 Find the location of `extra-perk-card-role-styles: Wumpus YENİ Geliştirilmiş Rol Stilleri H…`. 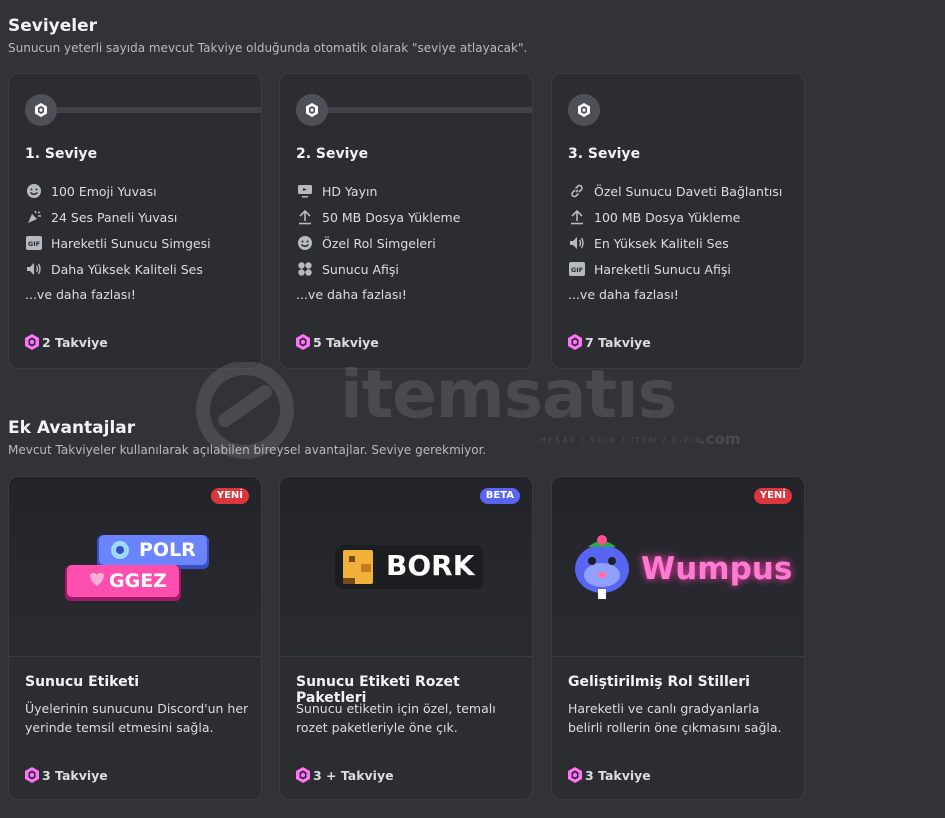

extra-perk-card-role-styles: Wumpus YENİ Geliştirilmiş Rol Stilleri H… is located at coordinates (678, 638).